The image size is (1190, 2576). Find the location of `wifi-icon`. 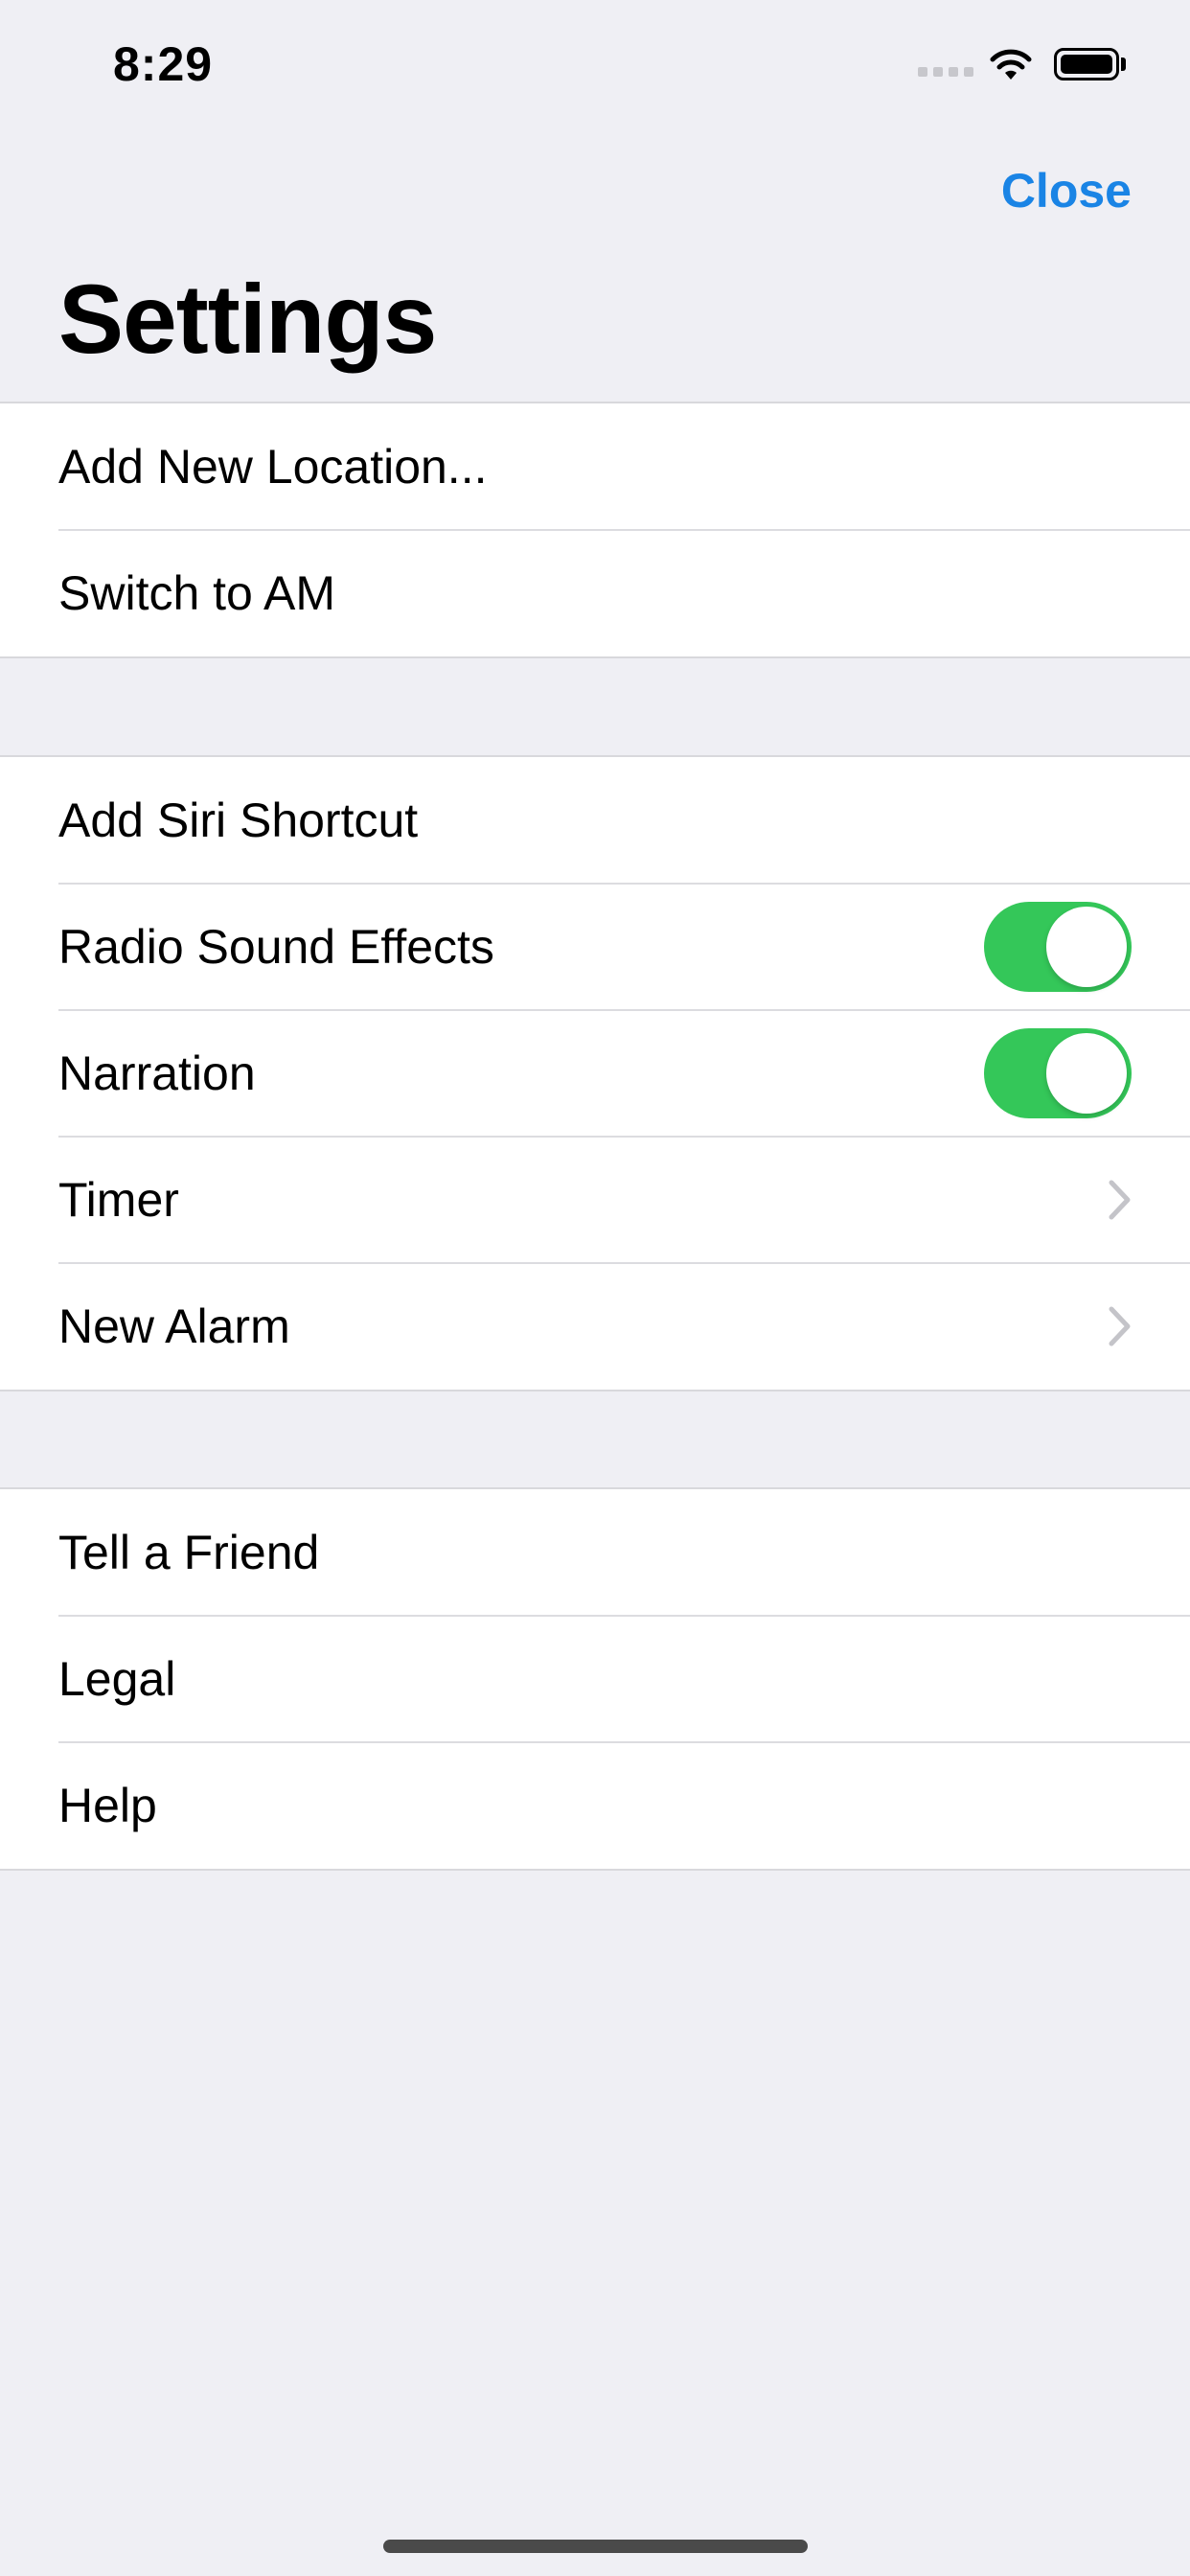

wifi-icon is located at coordinates (1011, 64).